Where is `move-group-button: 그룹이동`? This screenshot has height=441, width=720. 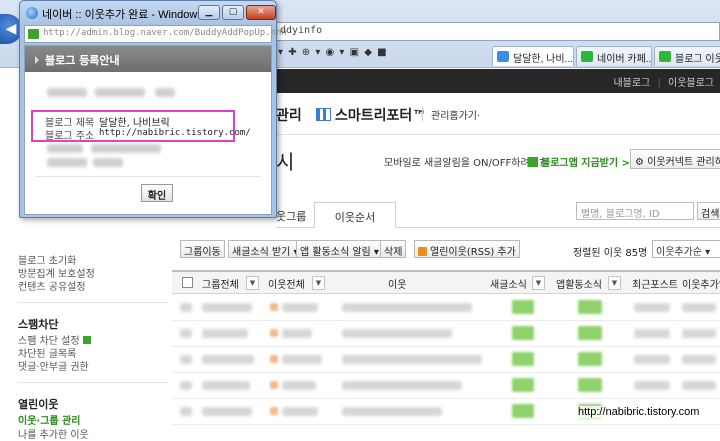 move-group-button: 그룹이동 is located at coordinates (202, 249).